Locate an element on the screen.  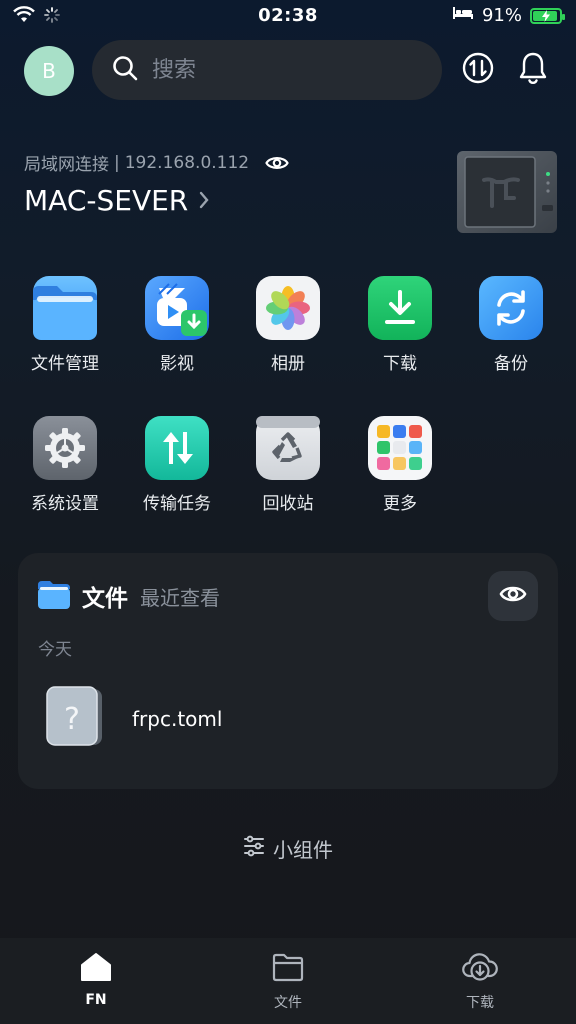
folder-small-icon is located at coordinates (54, 596).